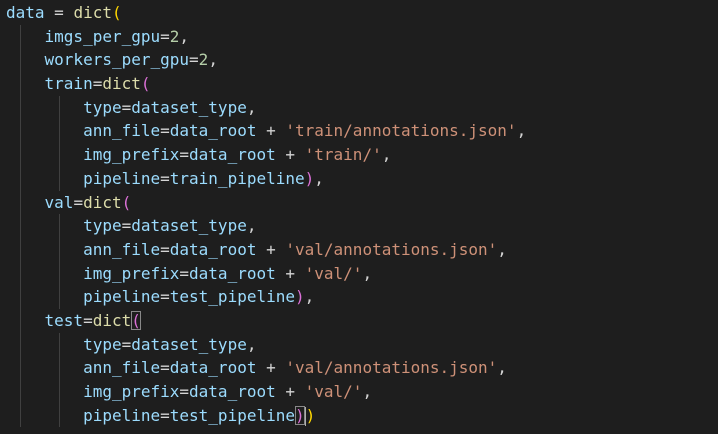 The width and height of the screenshot is (718, 434). What do you see at coordinates (266, 202) in the screenshot?
I see `code-line: val=dict(` at bounding box center [266, 202].